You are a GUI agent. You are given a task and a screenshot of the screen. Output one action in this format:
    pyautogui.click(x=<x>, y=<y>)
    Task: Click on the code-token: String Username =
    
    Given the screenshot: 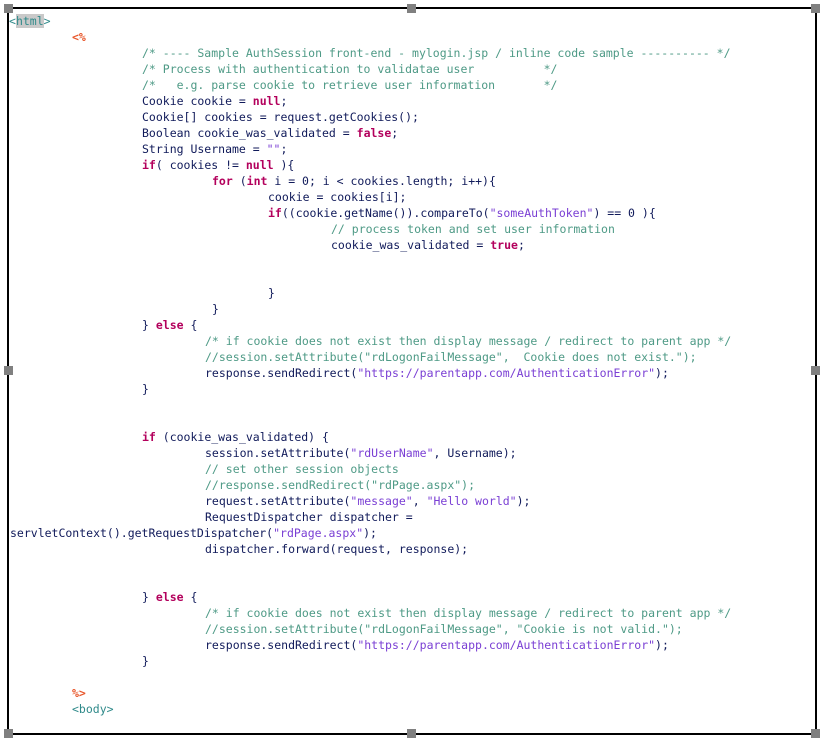 What is the action you would take?
    pyautogui.click(x=204, y=149)
    